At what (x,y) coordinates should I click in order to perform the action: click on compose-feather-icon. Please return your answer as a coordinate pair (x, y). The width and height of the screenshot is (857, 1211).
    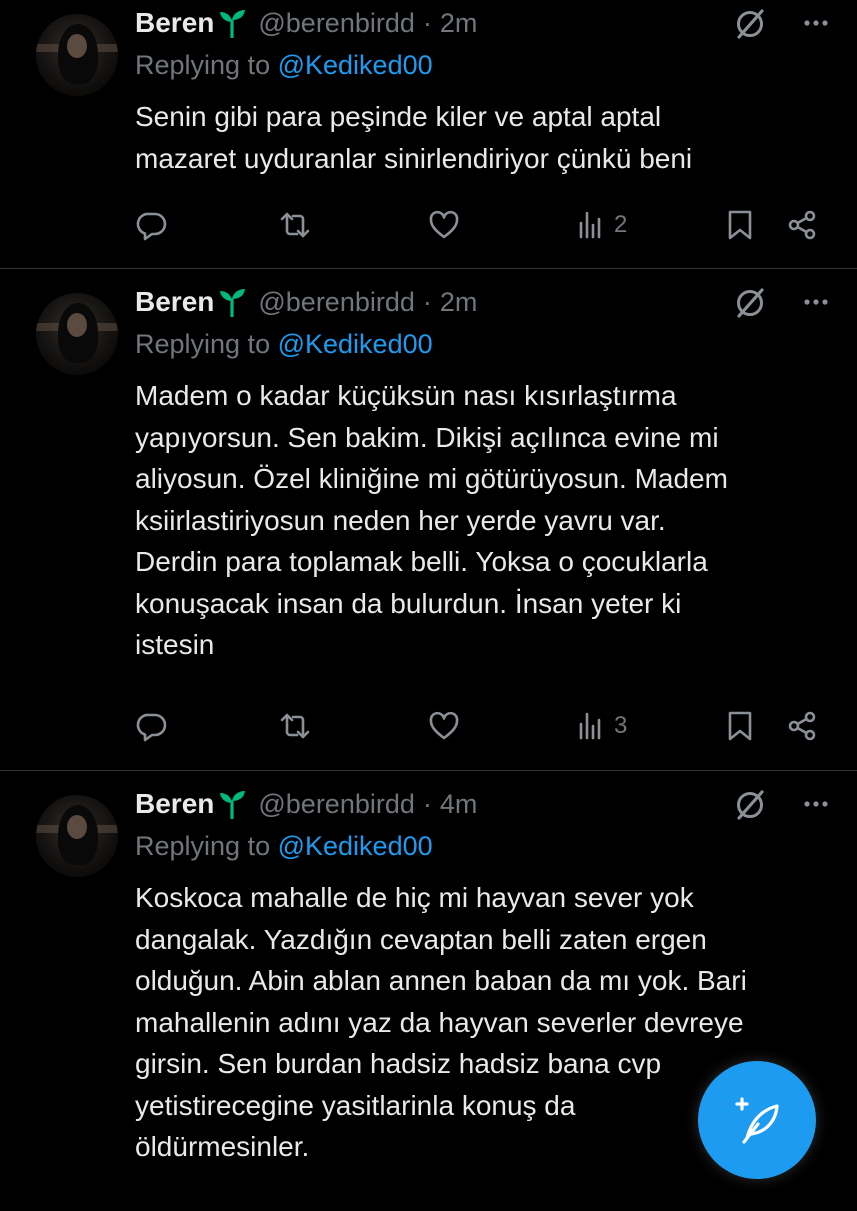
    Looking at the image, I should click on (757, 1120).